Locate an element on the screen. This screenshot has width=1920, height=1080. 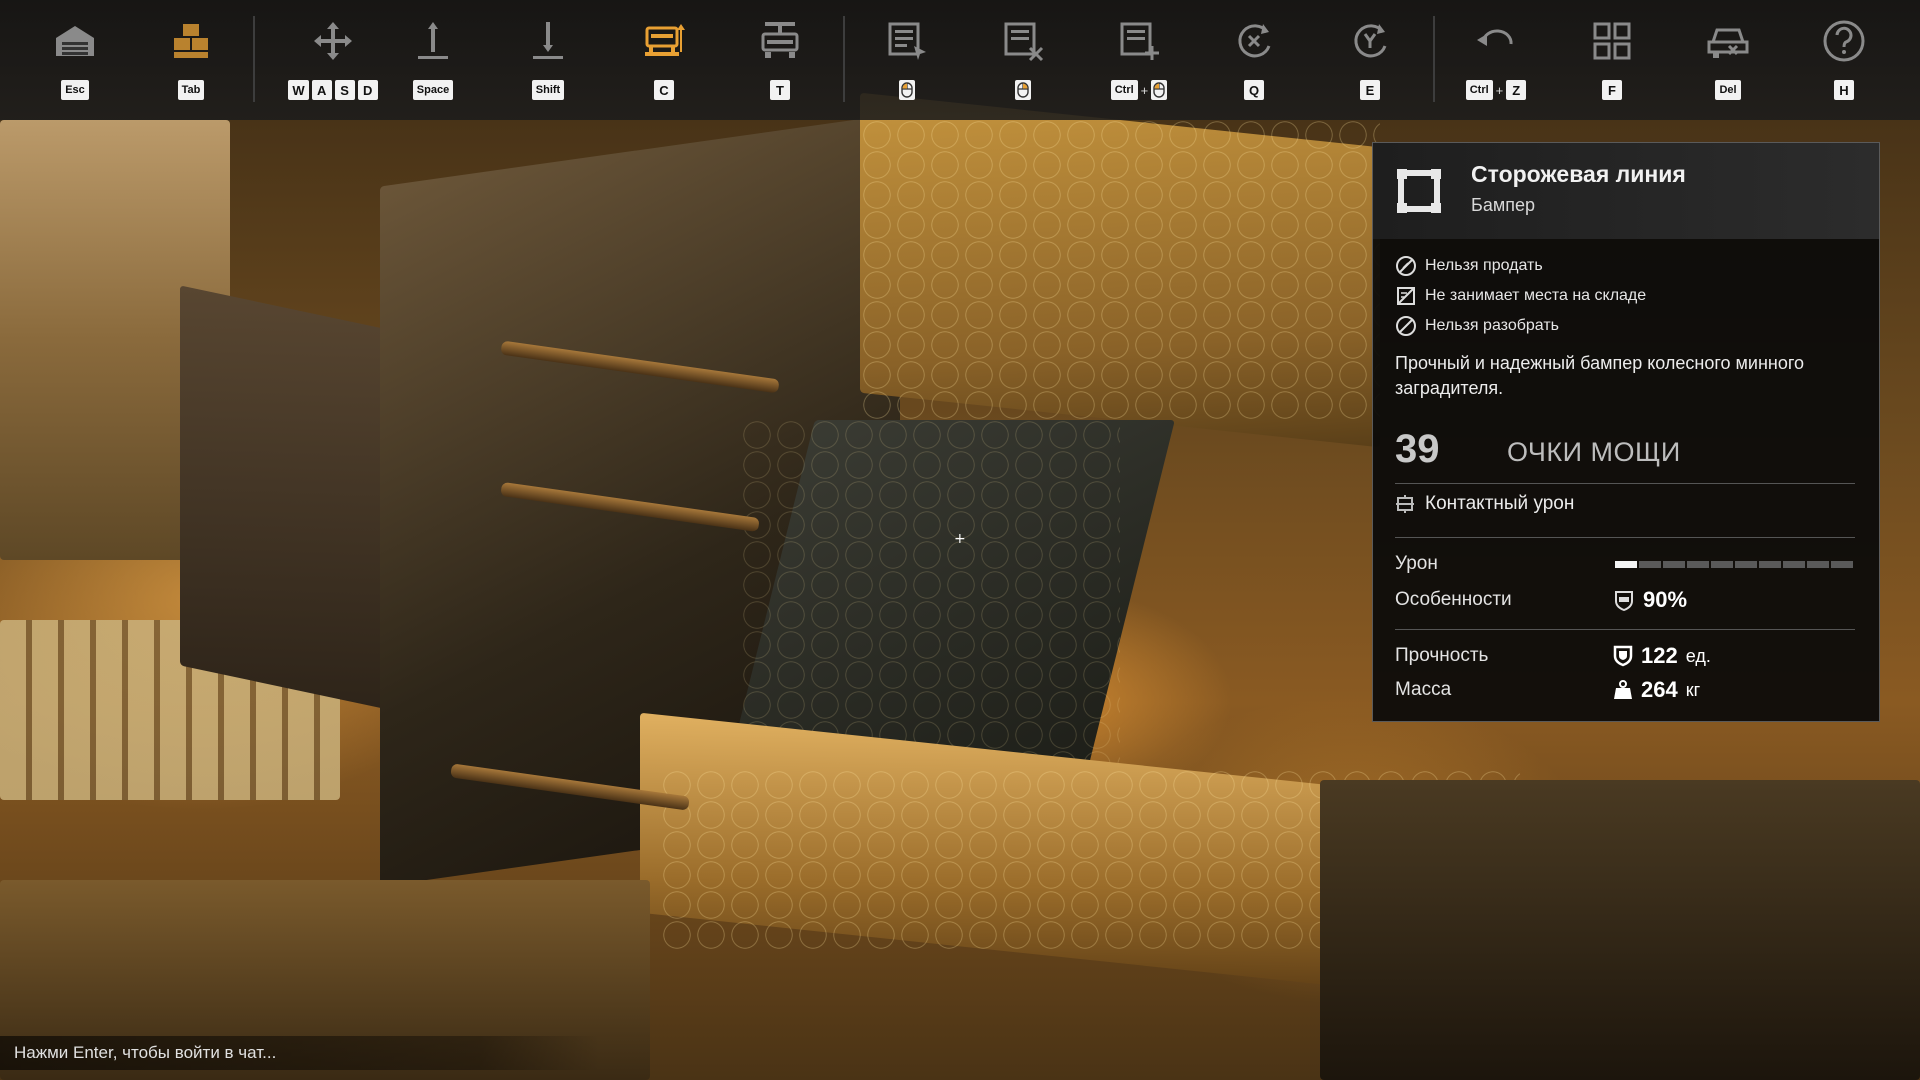
toolbar-delete-vehicle: Del is located at coordinates (1728, 60).